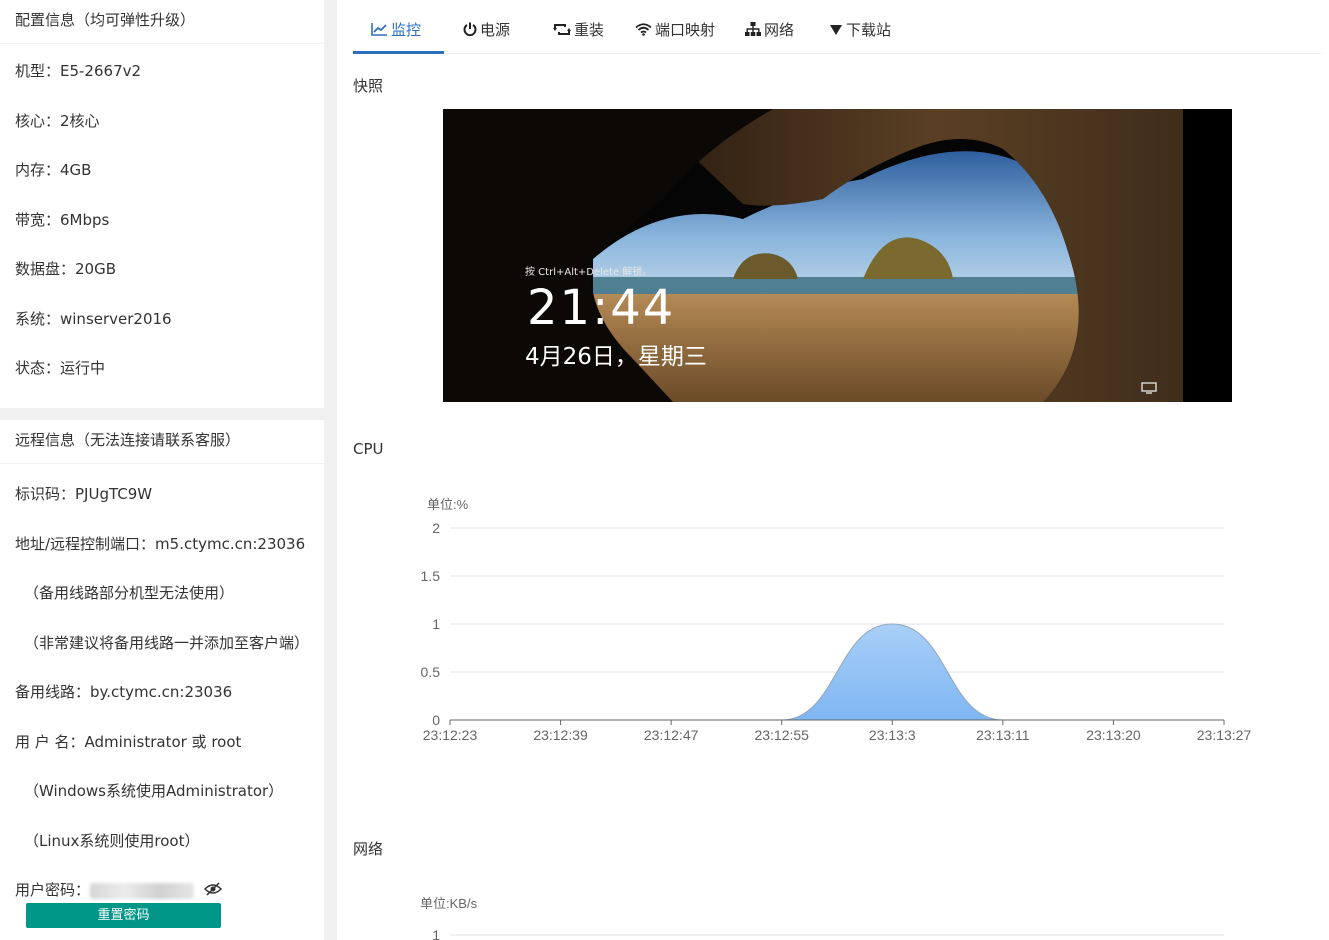  Describe the element at coordinates (1003, 735) in the screenshot. I see `cpu-x-tick-label: 23:13:11` at that location.